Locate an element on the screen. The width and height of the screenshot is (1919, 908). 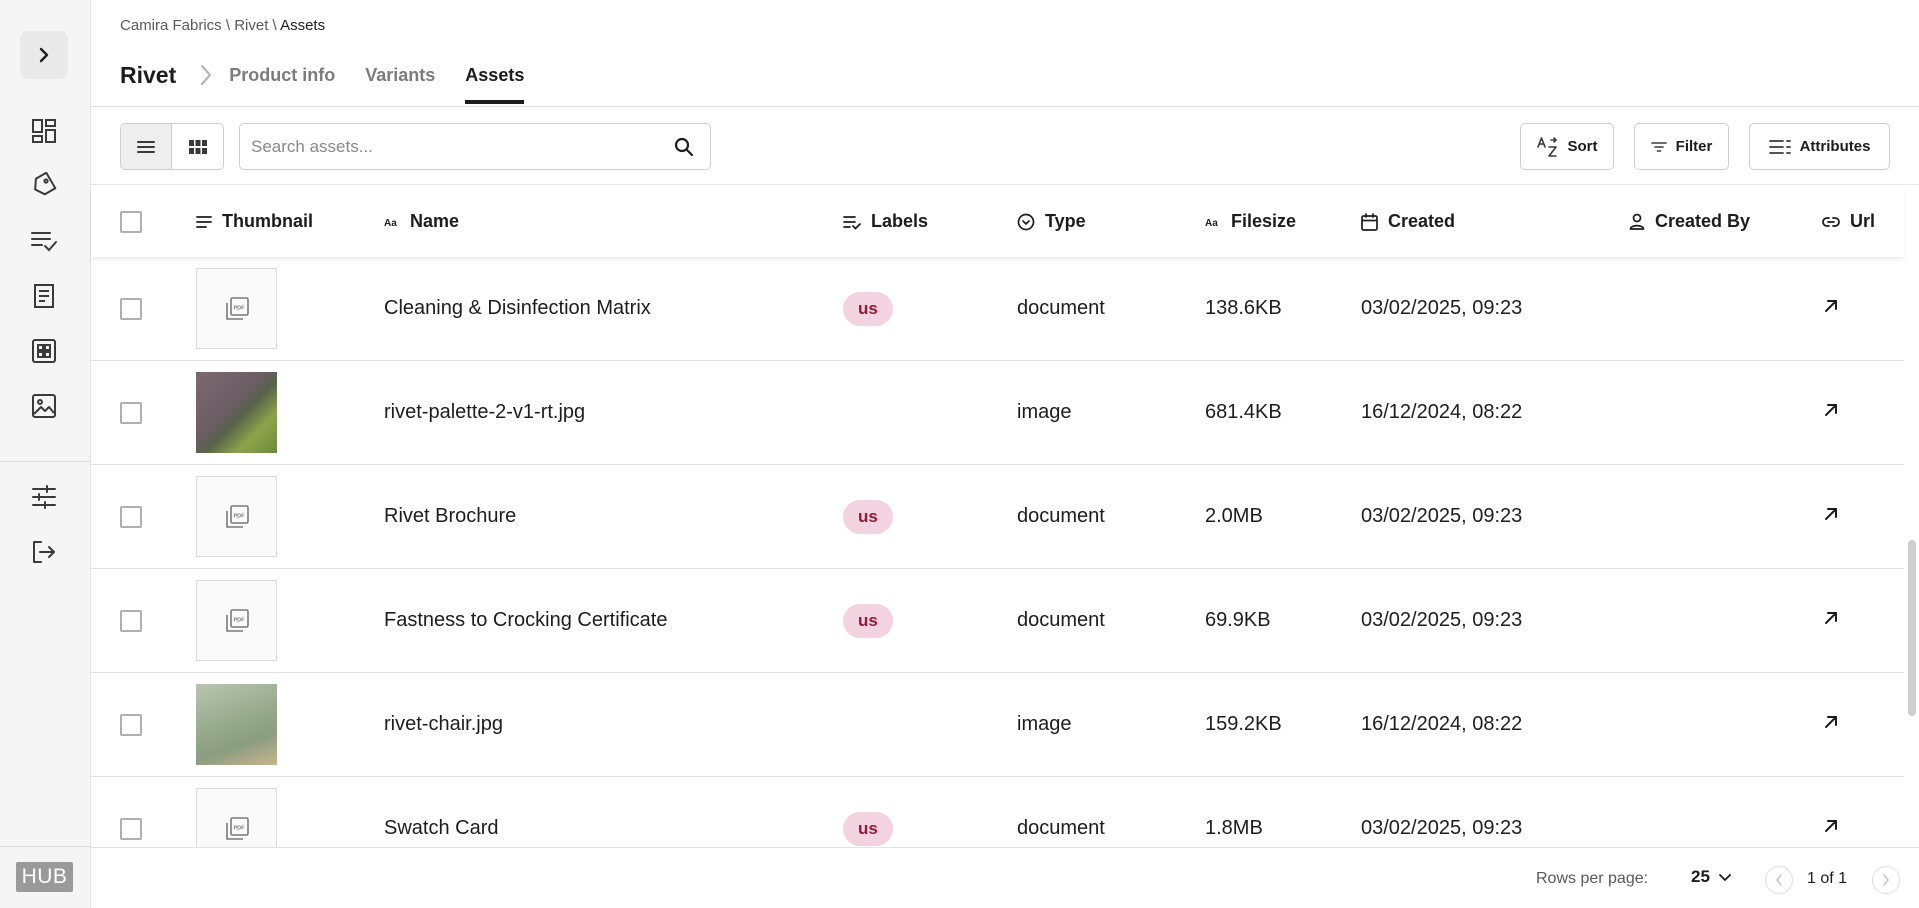
image-icon is located at coordinates (44, 406).